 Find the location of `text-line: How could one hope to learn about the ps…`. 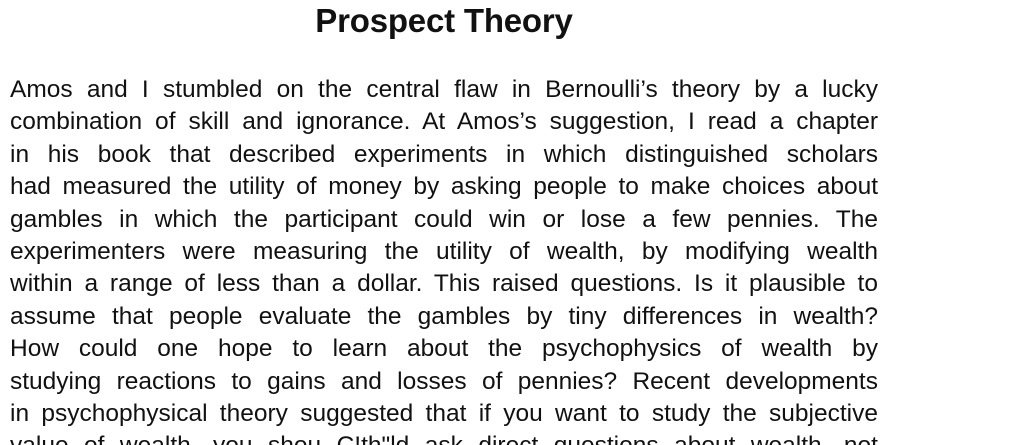

text-line: How could one hope to learn about the ps… is located at coordinates (444, 349).